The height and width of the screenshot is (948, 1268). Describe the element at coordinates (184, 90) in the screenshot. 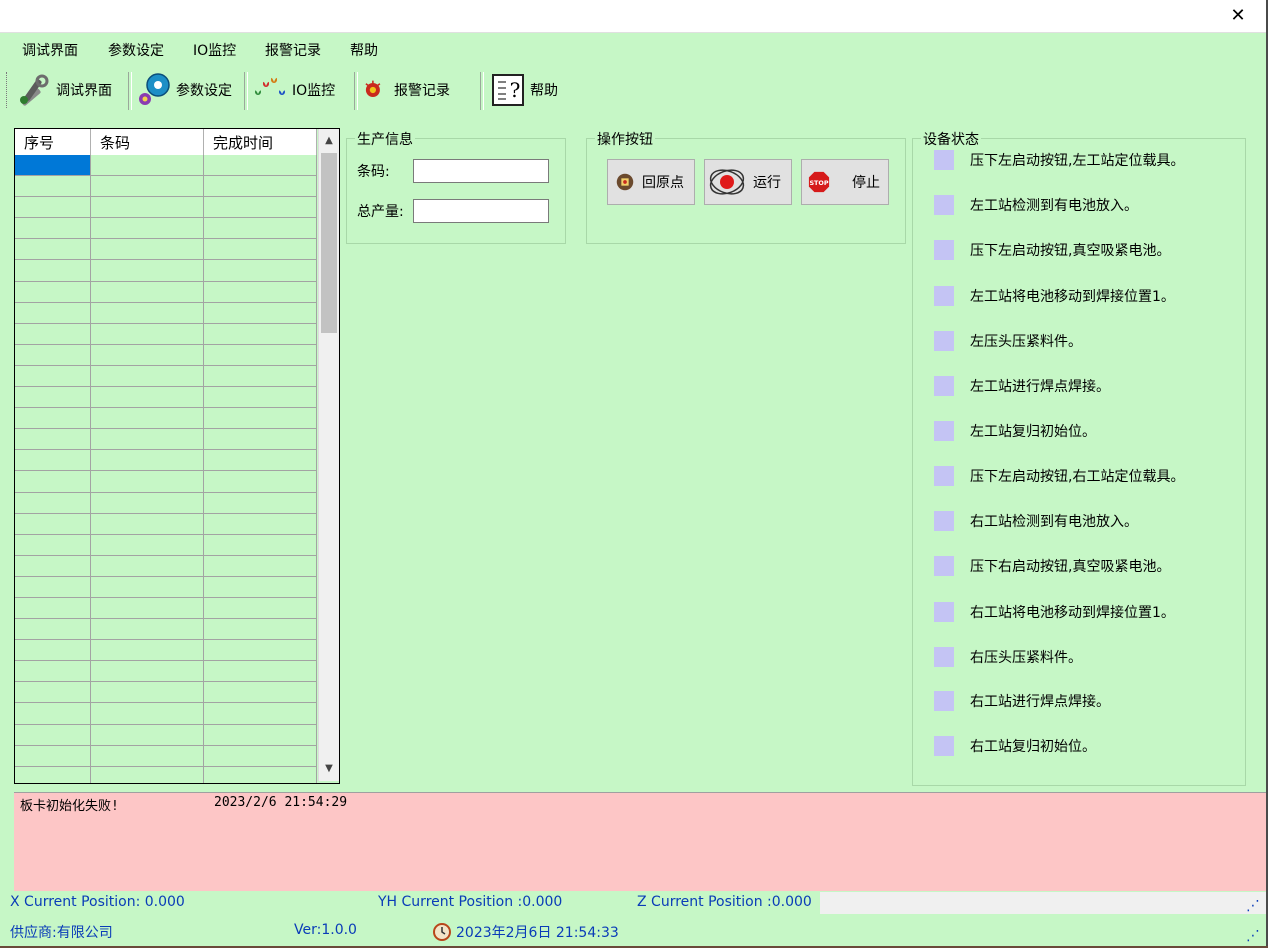

I see `toolbar-parameters-button: 参数设定` at that location.